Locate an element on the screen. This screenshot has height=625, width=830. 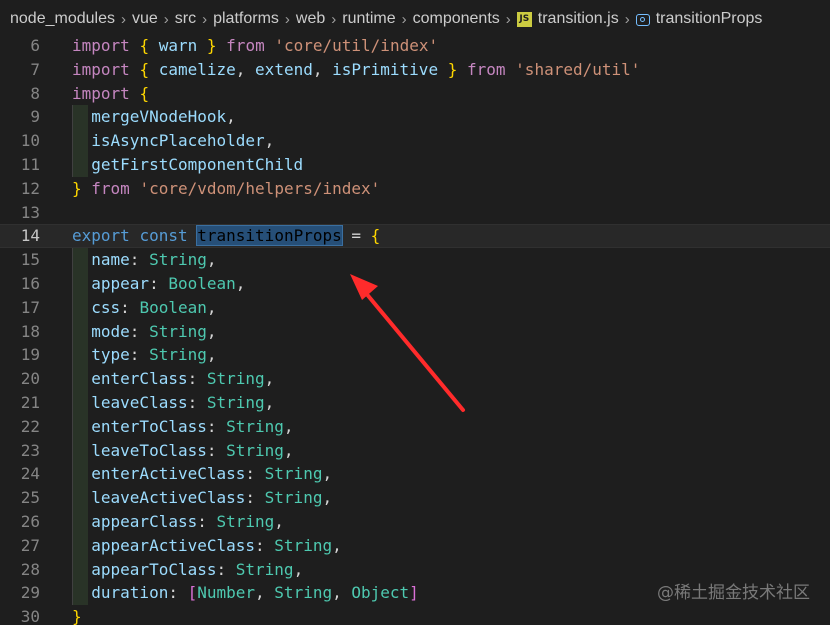
code-line: 11 getFirstComponentChild is located at coordinates (415, 165).